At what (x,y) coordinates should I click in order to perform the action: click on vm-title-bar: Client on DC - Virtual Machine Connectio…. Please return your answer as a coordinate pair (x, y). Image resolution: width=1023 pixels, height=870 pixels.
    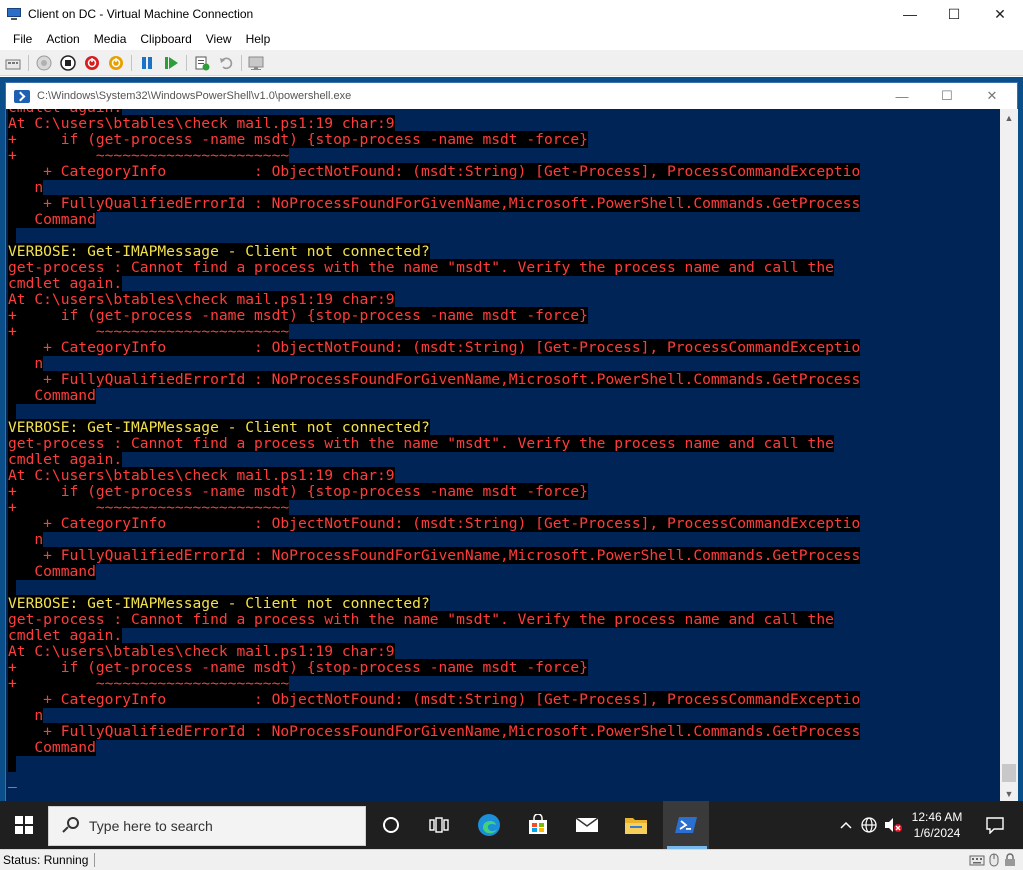
    Looking at the image, I should click on (511, 14).